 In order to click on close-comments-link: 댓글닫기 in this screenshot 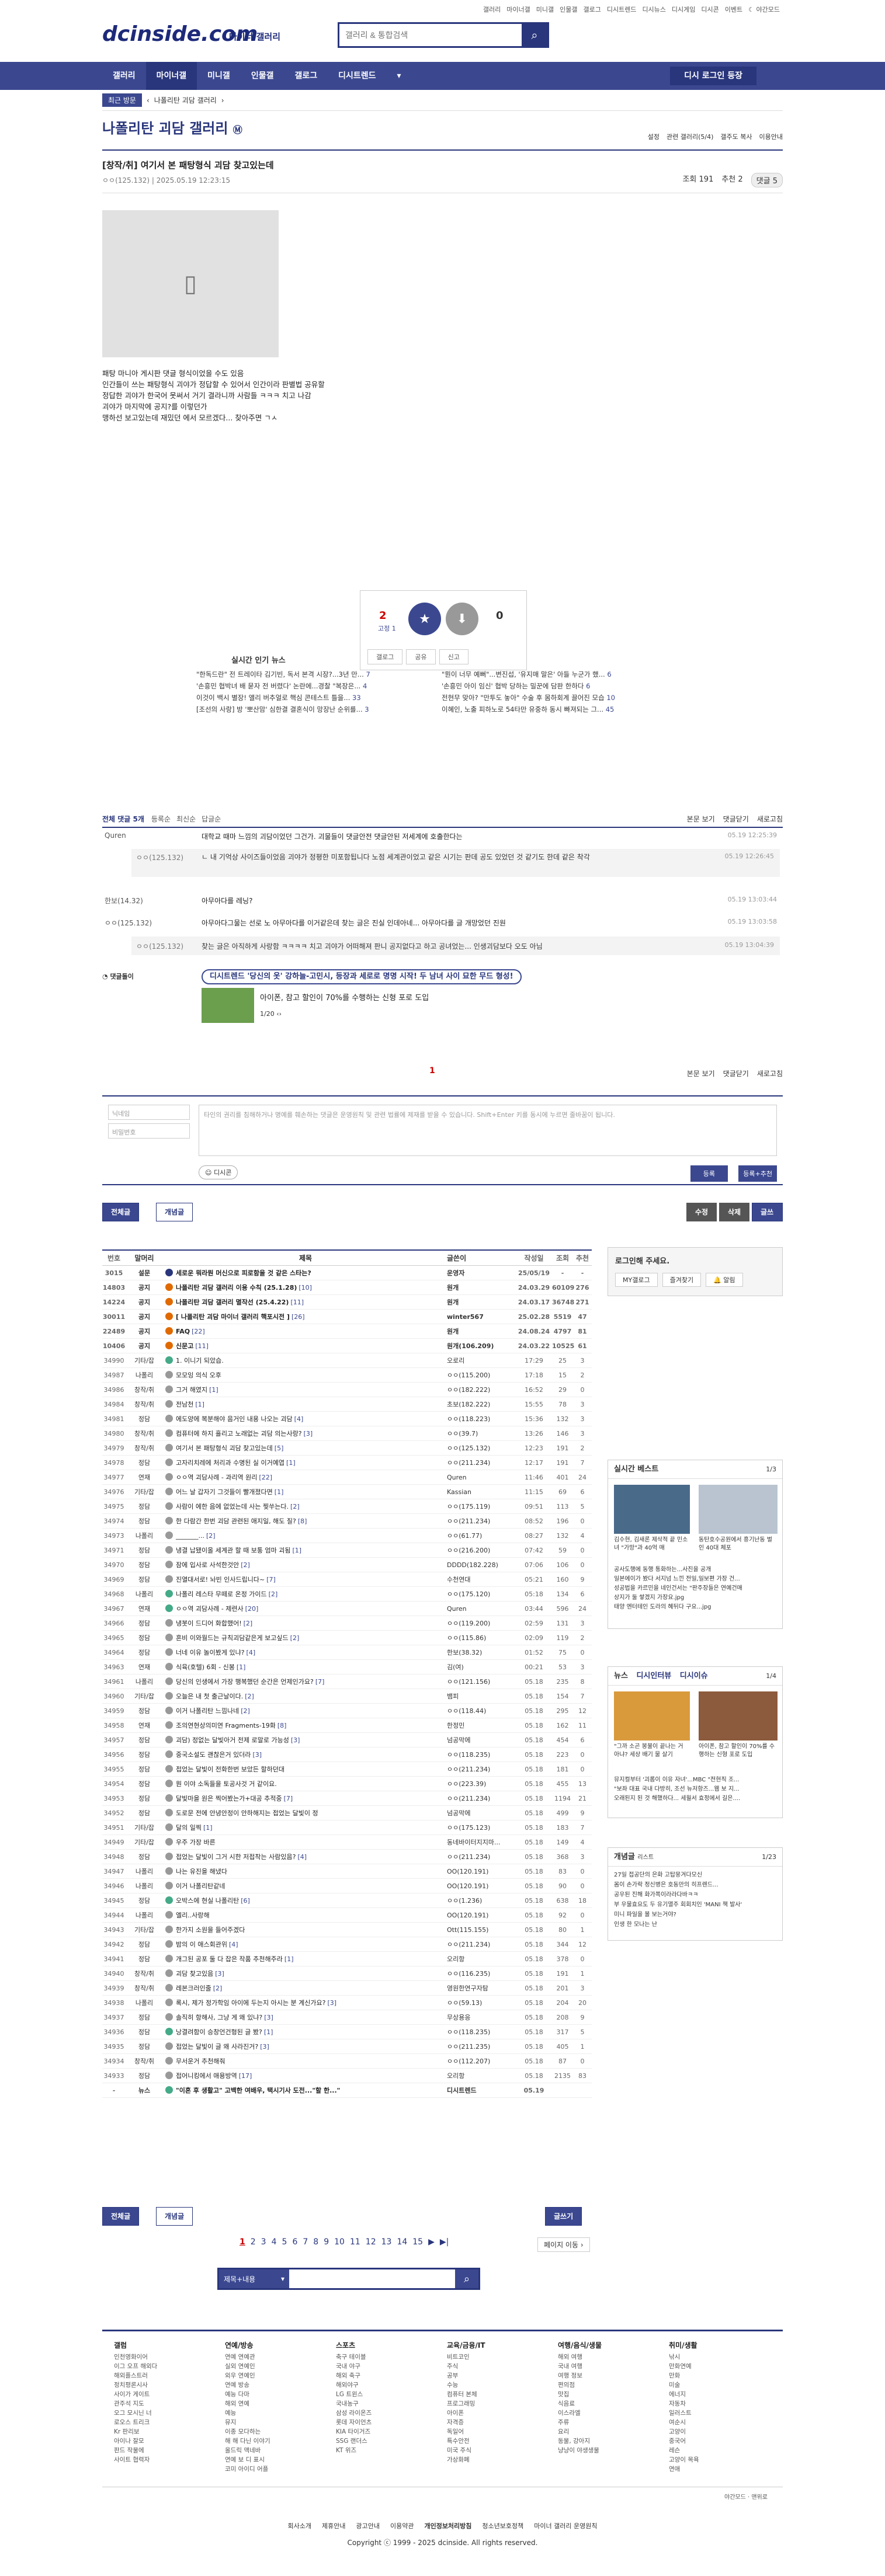, I will do `click(736, 1073)`.